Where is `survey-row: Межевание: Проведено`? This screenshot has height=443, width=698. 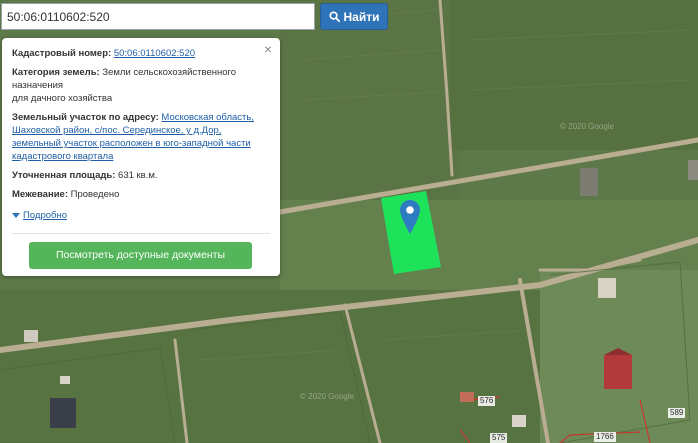 survey-row: Межевание: Проведено is located at coordinates (141, 194).